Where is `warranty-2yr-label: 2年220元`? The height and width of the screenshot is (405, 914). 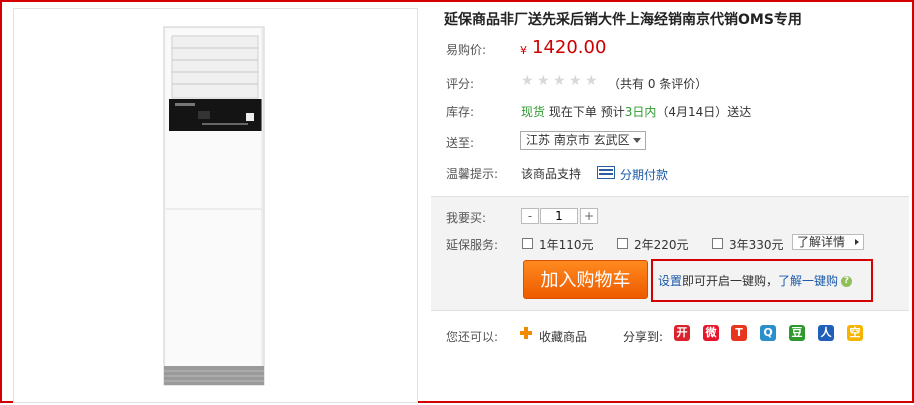
warranty-2yr-label: 2年220元 is located at coordinates (661, 245).